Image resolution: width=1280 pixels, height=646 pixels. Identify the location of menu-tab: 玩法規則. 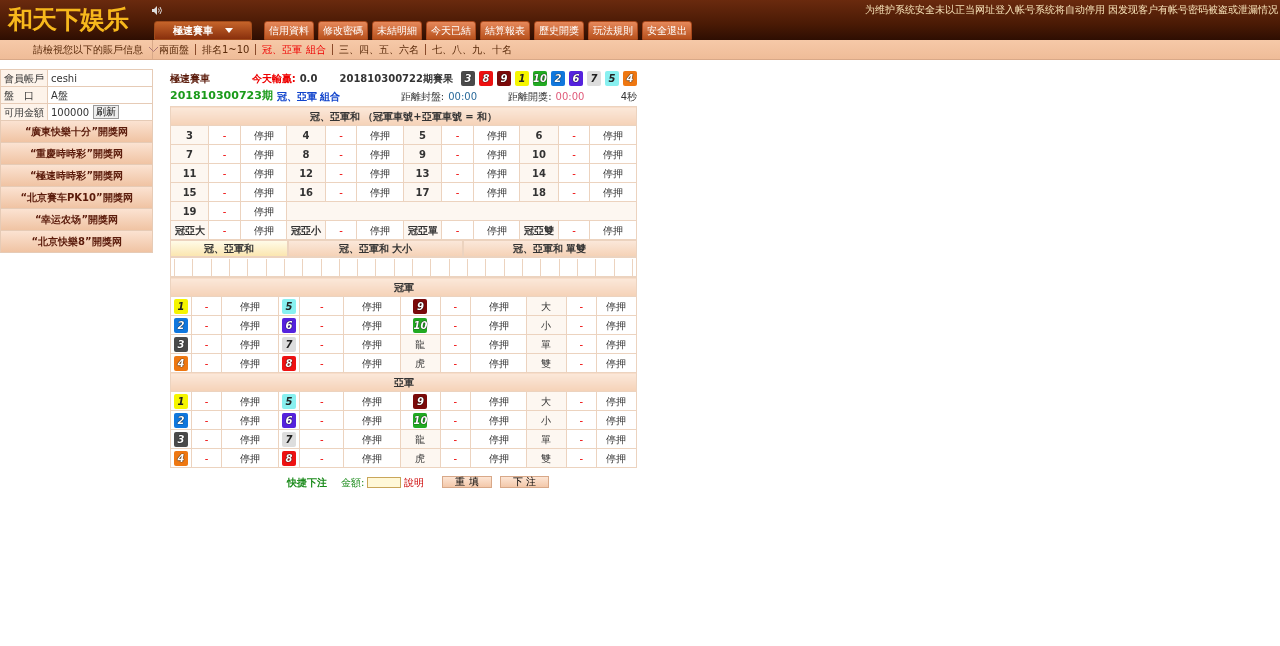
(613, 30).